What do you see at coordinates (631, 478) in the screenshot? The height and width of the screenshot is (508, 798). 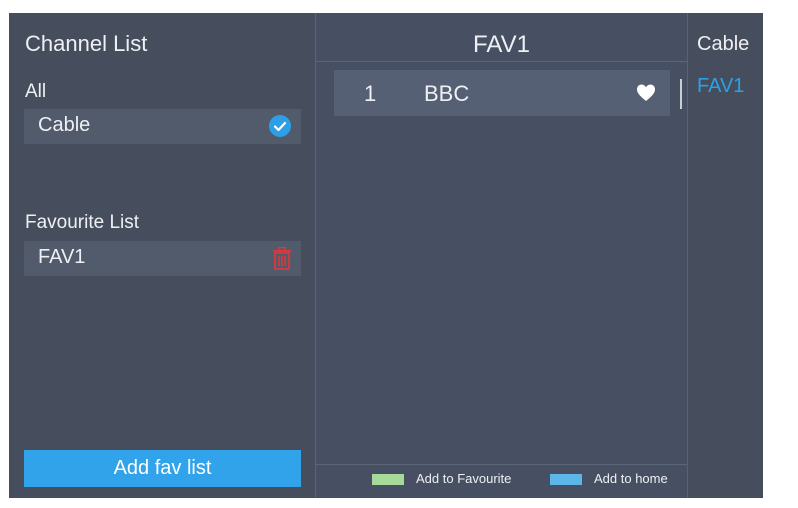 I see `legend-label: Add to home` at bounding box center [631, 478].